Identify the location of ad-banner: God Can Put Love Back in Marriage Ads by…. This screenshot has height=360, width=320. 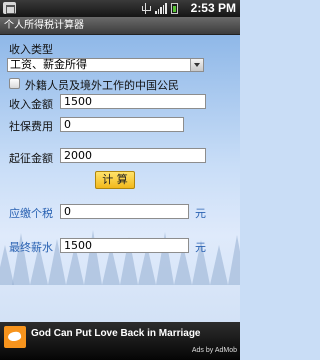
(120, 341).